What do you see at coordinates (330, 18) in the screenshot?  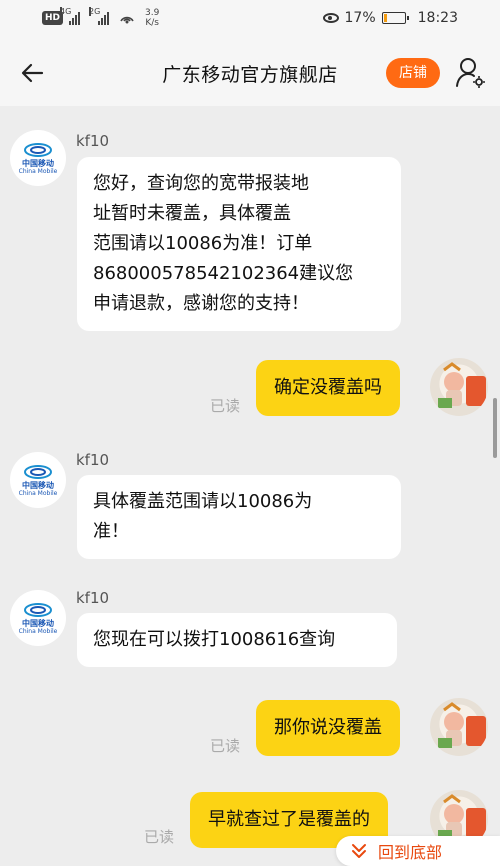 I see `eye-comfort-icon` at bounding box center [330, 18].